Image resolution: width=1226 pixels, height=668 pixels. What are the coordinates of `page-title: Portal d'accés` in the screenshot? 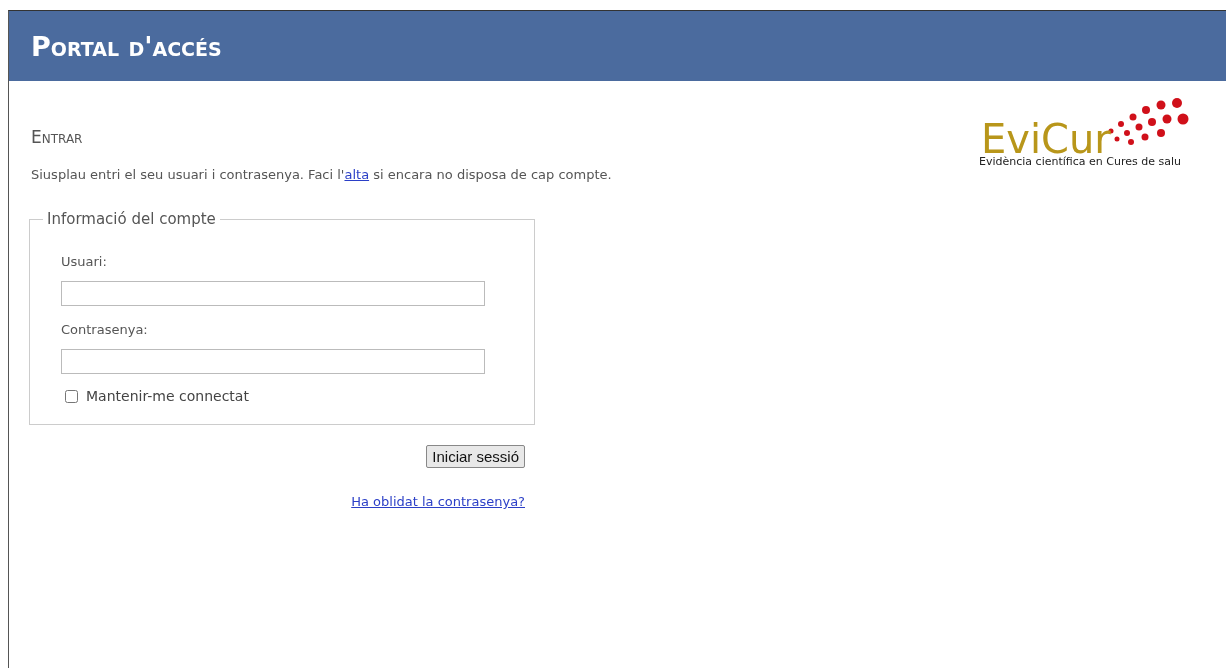 It's located at (126, 46).